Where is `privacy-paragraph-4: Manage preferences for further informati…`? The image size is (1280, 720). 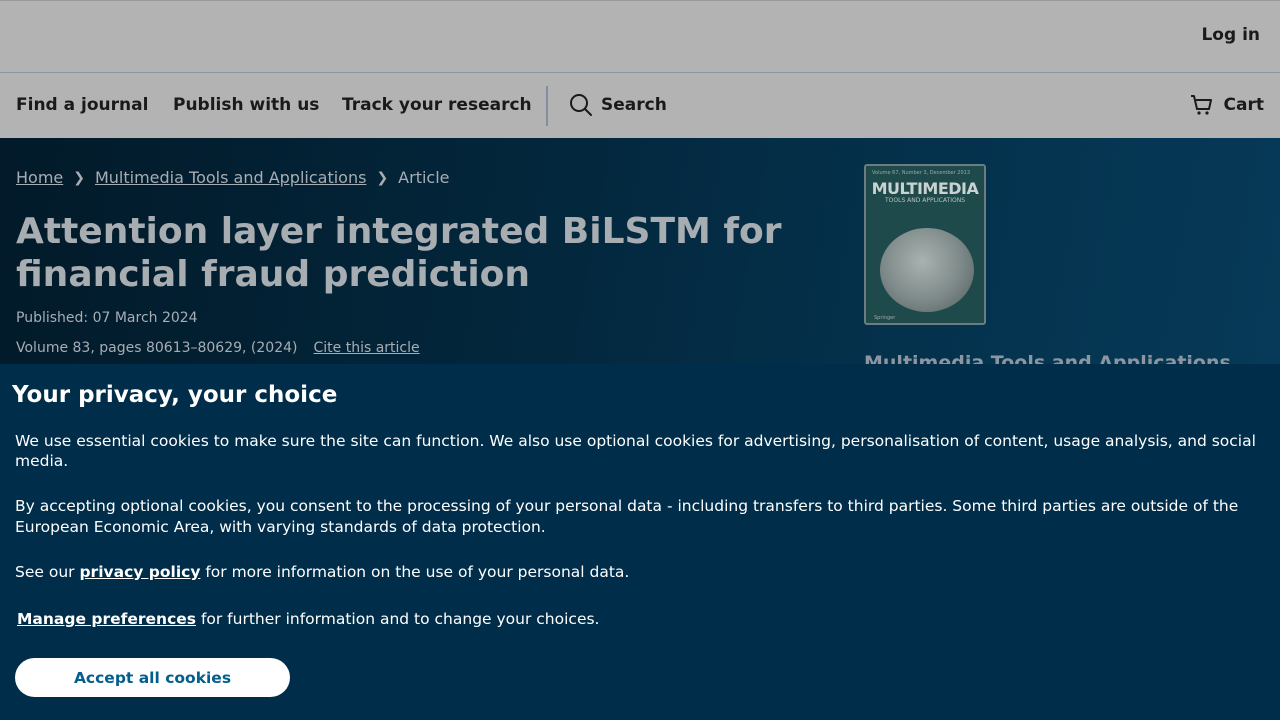
privacy-paragraph-4: Manage preferences for further informati… is located at coordinates (308, 619).